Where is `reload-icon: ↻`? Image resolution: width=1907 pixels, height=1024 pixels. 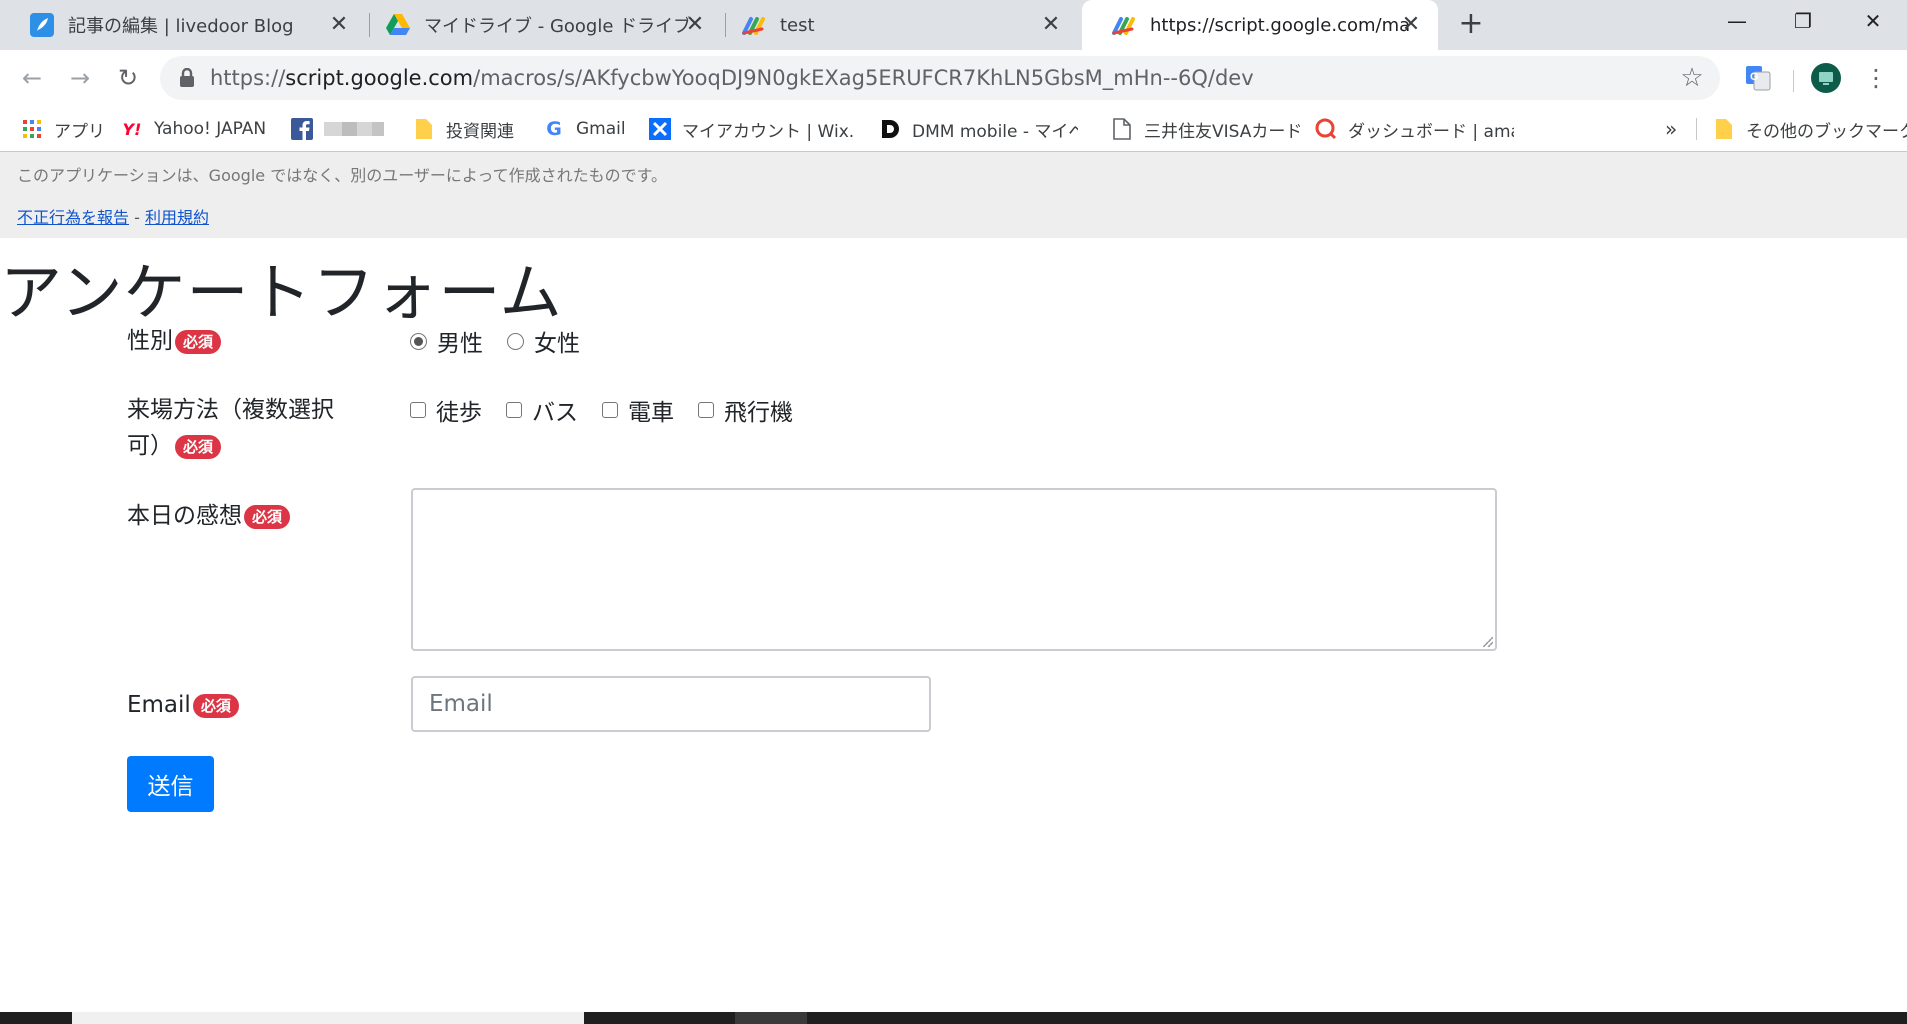
reload-icon: ↻ is located at coordinates (128, 78).